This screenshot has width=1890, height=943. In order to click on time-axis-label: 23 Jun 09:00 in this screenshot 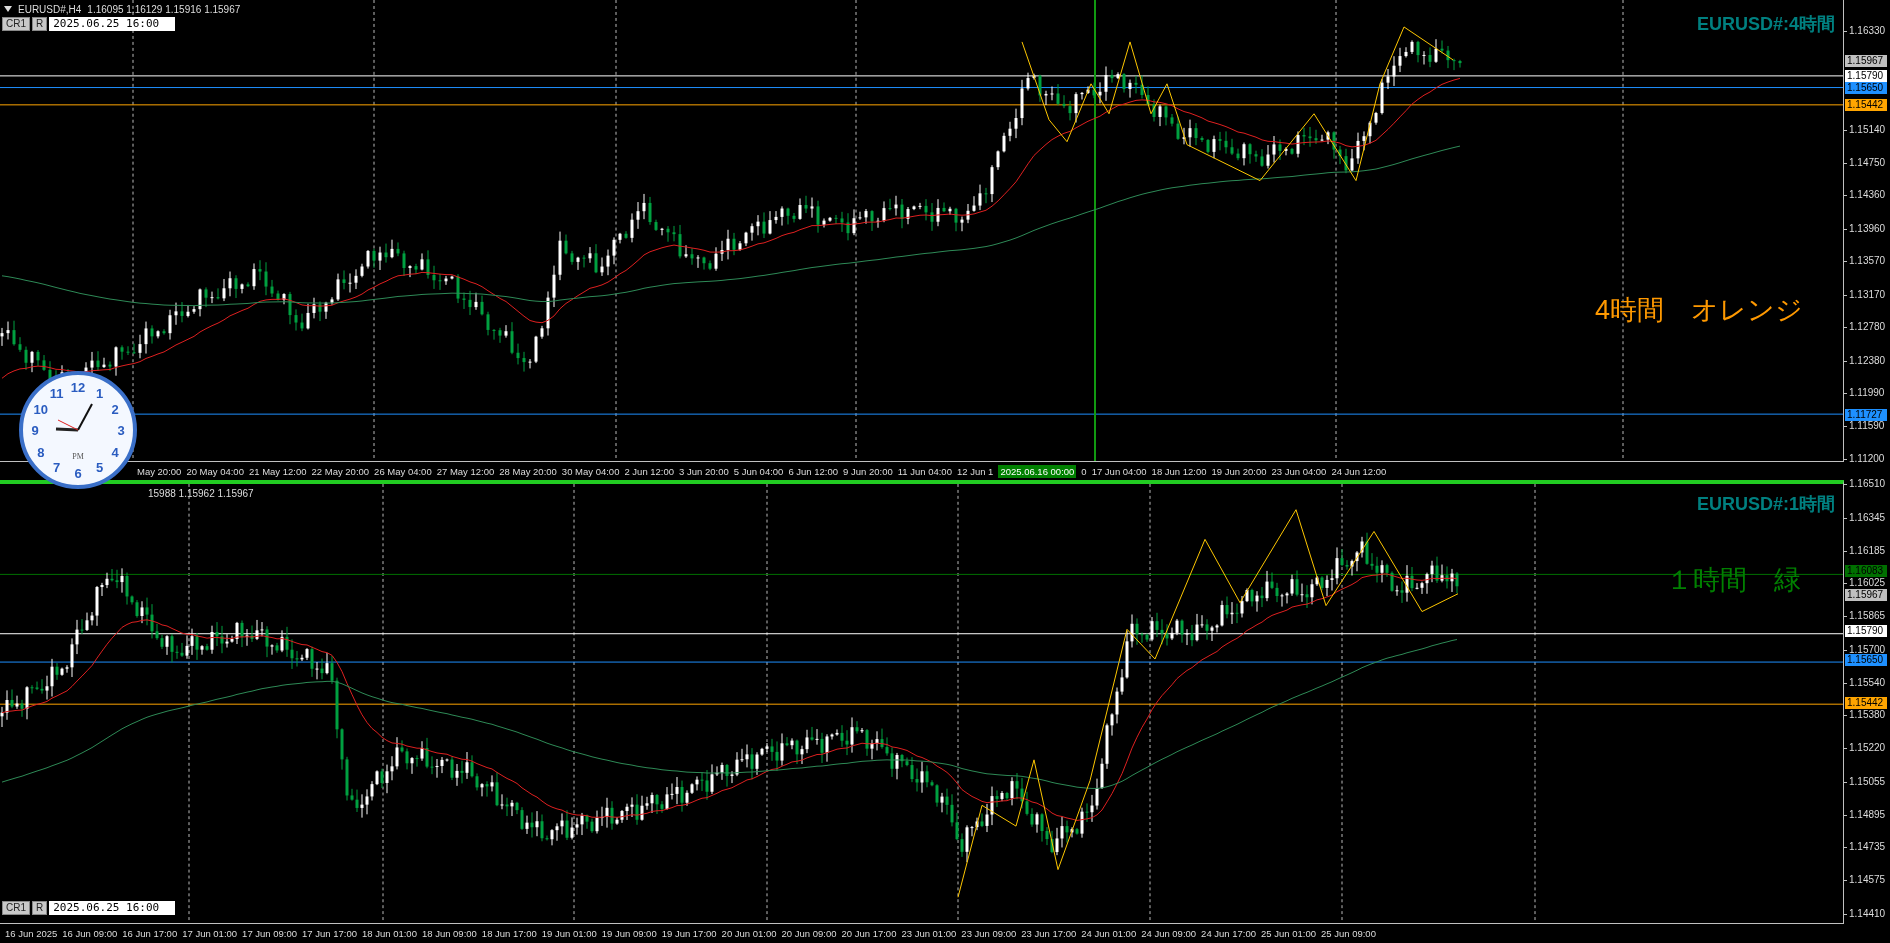, I will do `click(989, 933)`.